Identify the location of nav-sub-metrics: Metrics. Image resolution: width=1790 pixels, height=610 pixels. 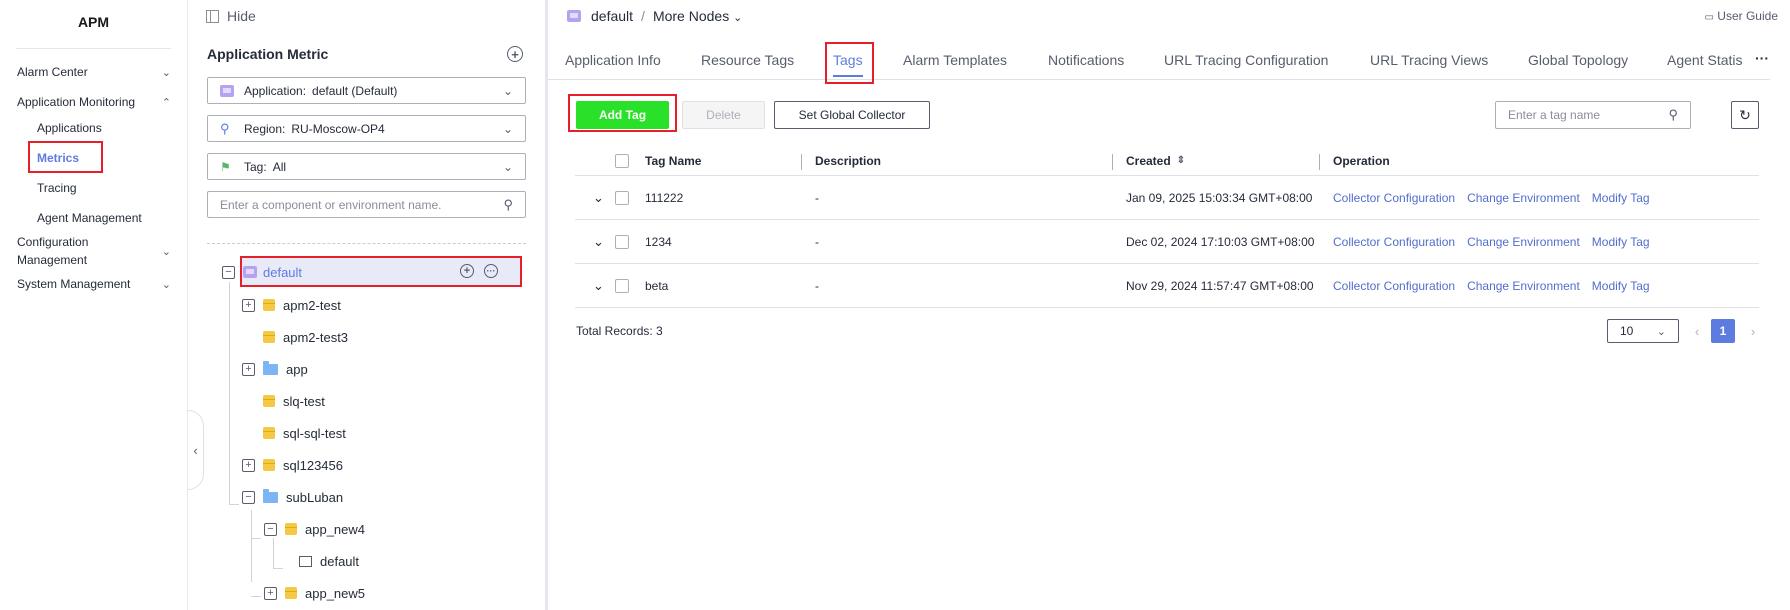
(93, 157).